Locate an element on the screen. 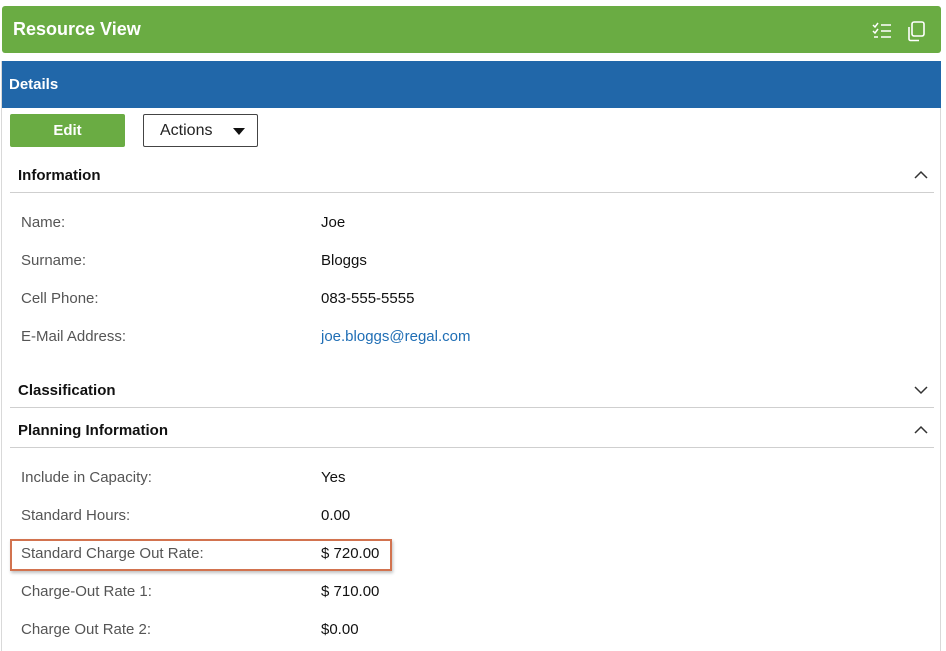 This screenshot has height=651, width=946. field-value: Joe is located at coordinates (333, 222).